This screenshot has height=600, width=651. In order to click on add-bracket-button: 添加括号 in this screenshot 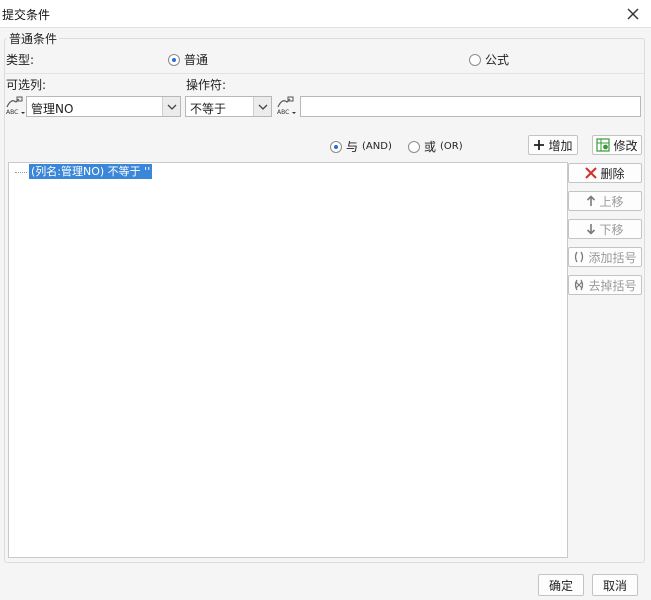, I will do `click(605, 257)`.